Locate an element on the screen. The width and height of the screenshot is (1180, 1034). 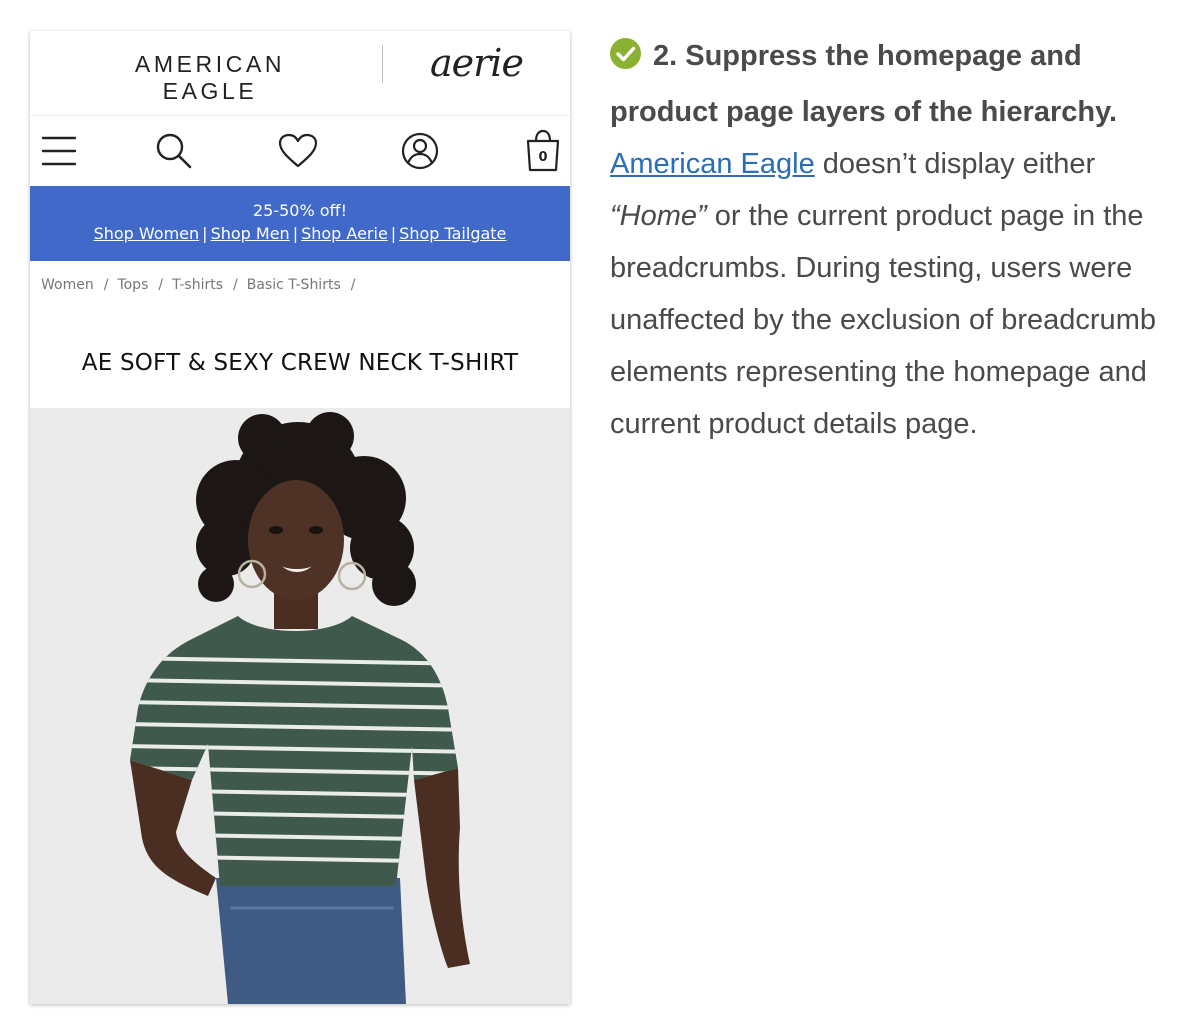
shop-aerie-link: Shop Aerie is located at coordinates (344, 233).